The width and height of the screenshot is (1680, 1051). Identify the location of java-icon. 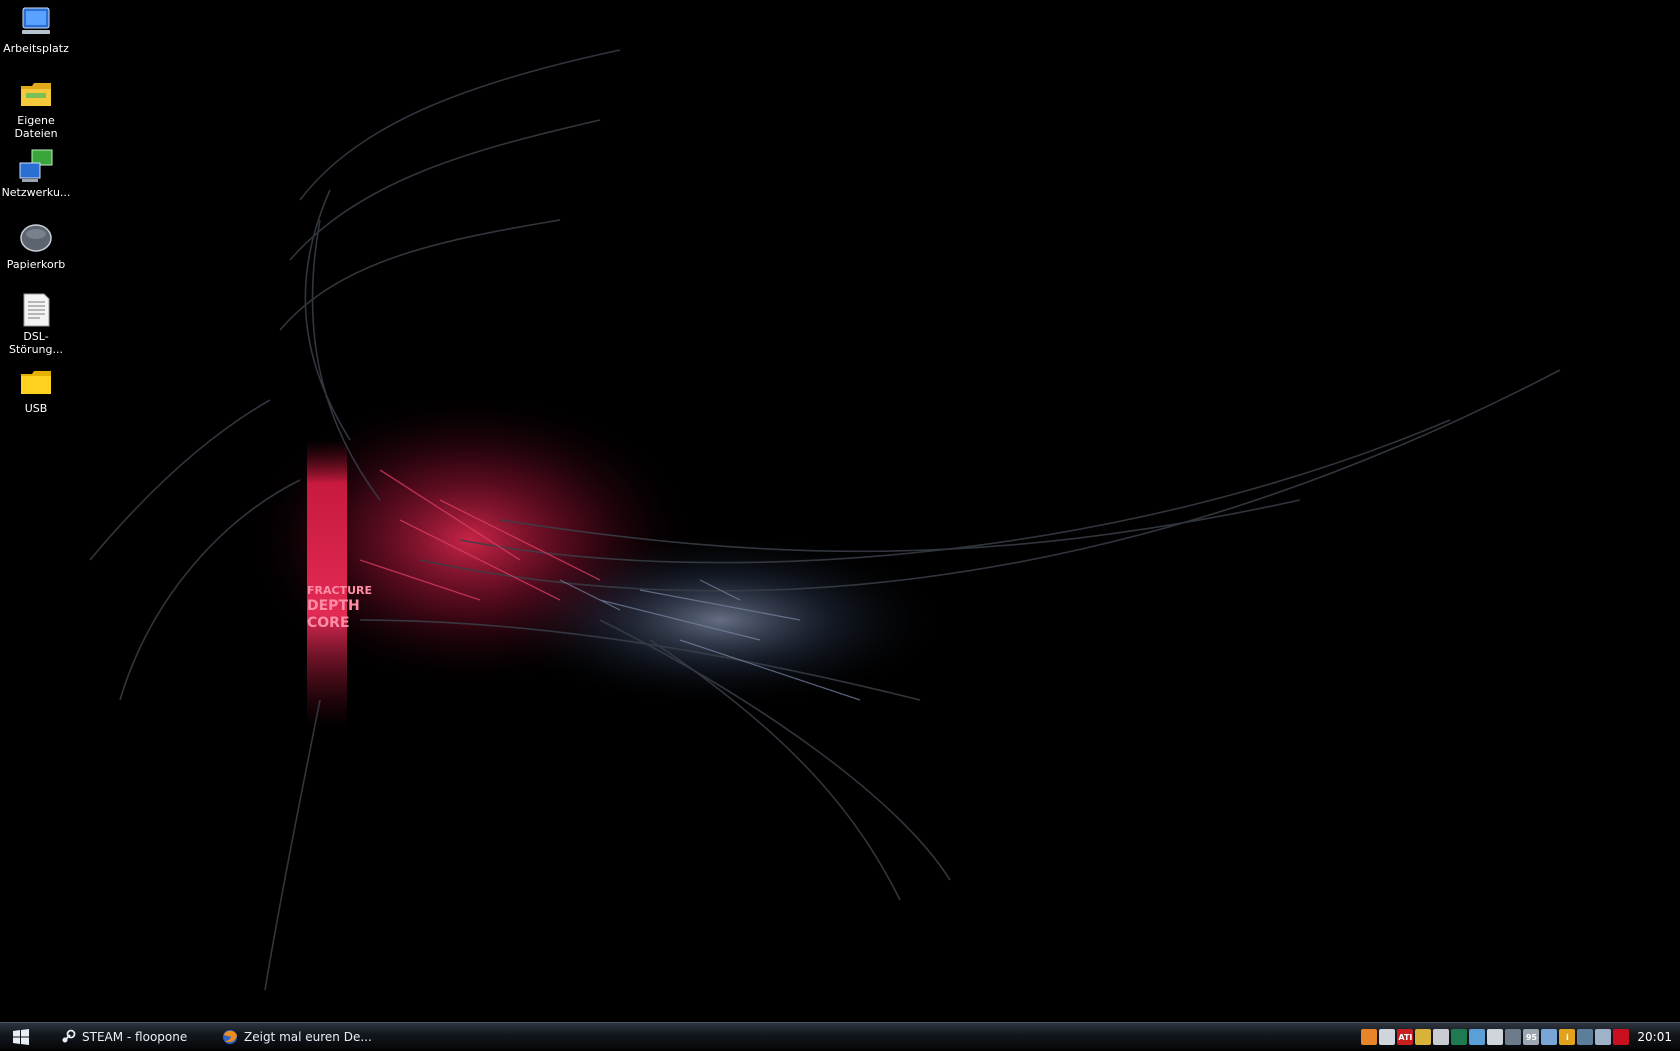
(1369, 1037).